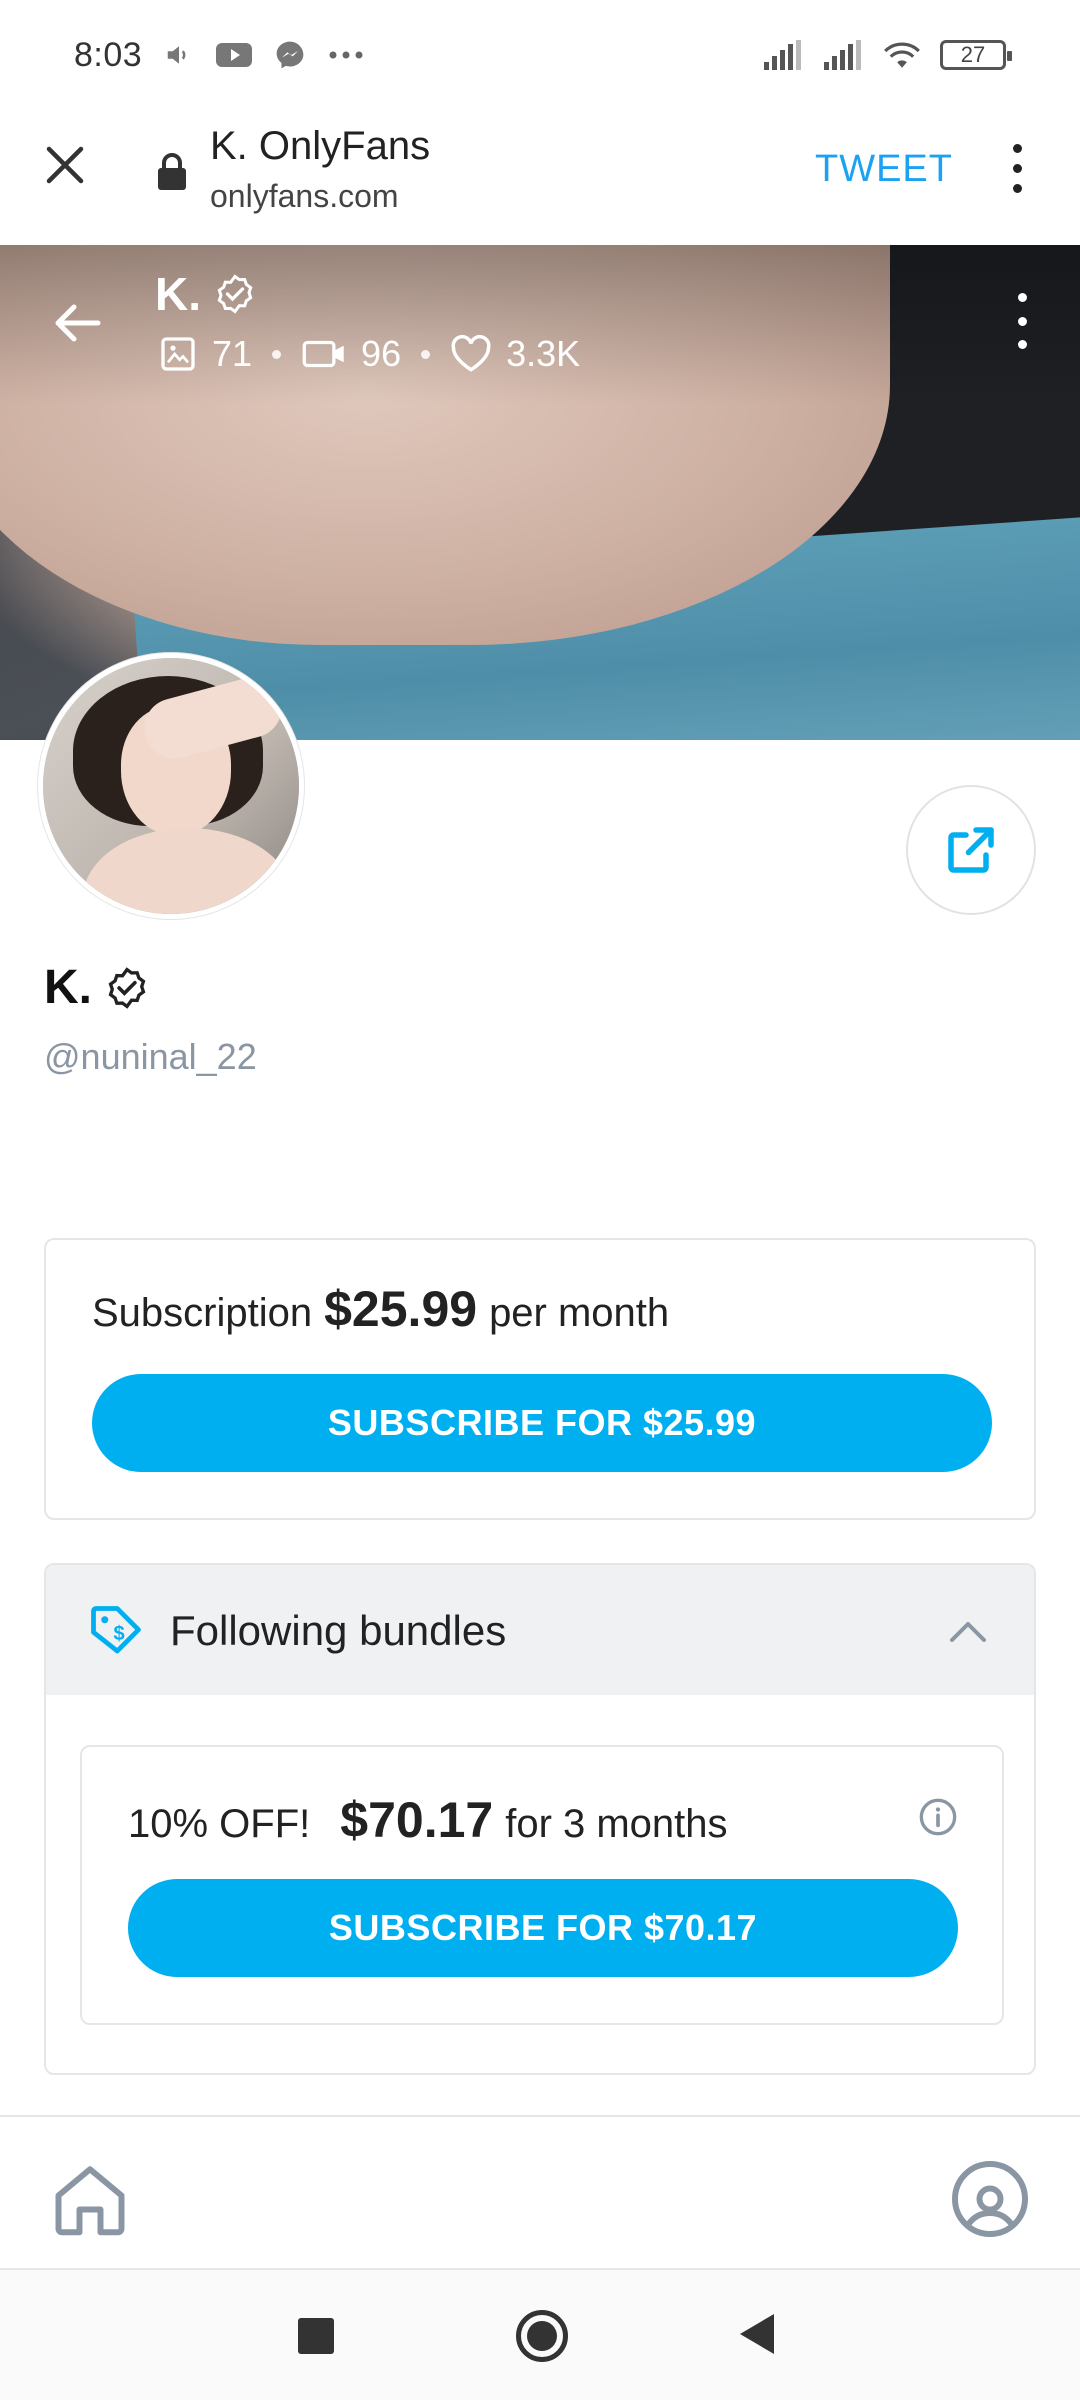 This screenshot has height=2400, width=1080. I want to click on lock-icon, so click(172, 171).